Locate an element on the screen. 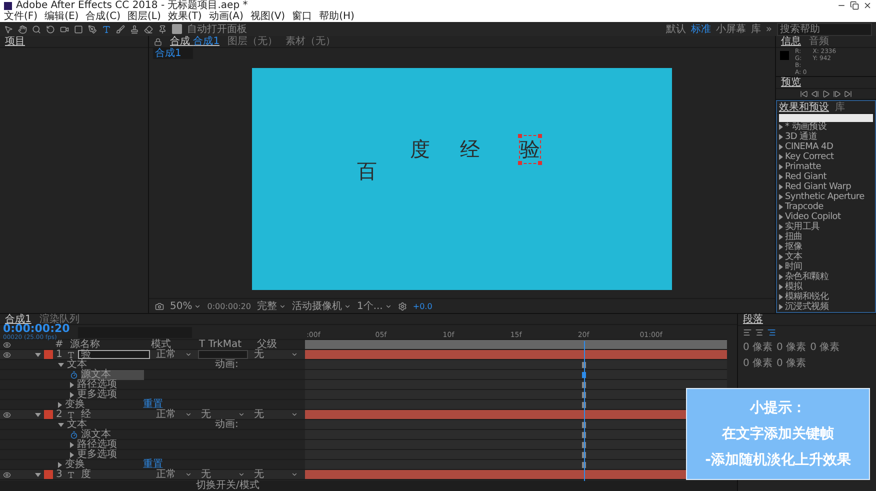  workspace-tab: 小屏幕 is located at coordinates (731, 29).